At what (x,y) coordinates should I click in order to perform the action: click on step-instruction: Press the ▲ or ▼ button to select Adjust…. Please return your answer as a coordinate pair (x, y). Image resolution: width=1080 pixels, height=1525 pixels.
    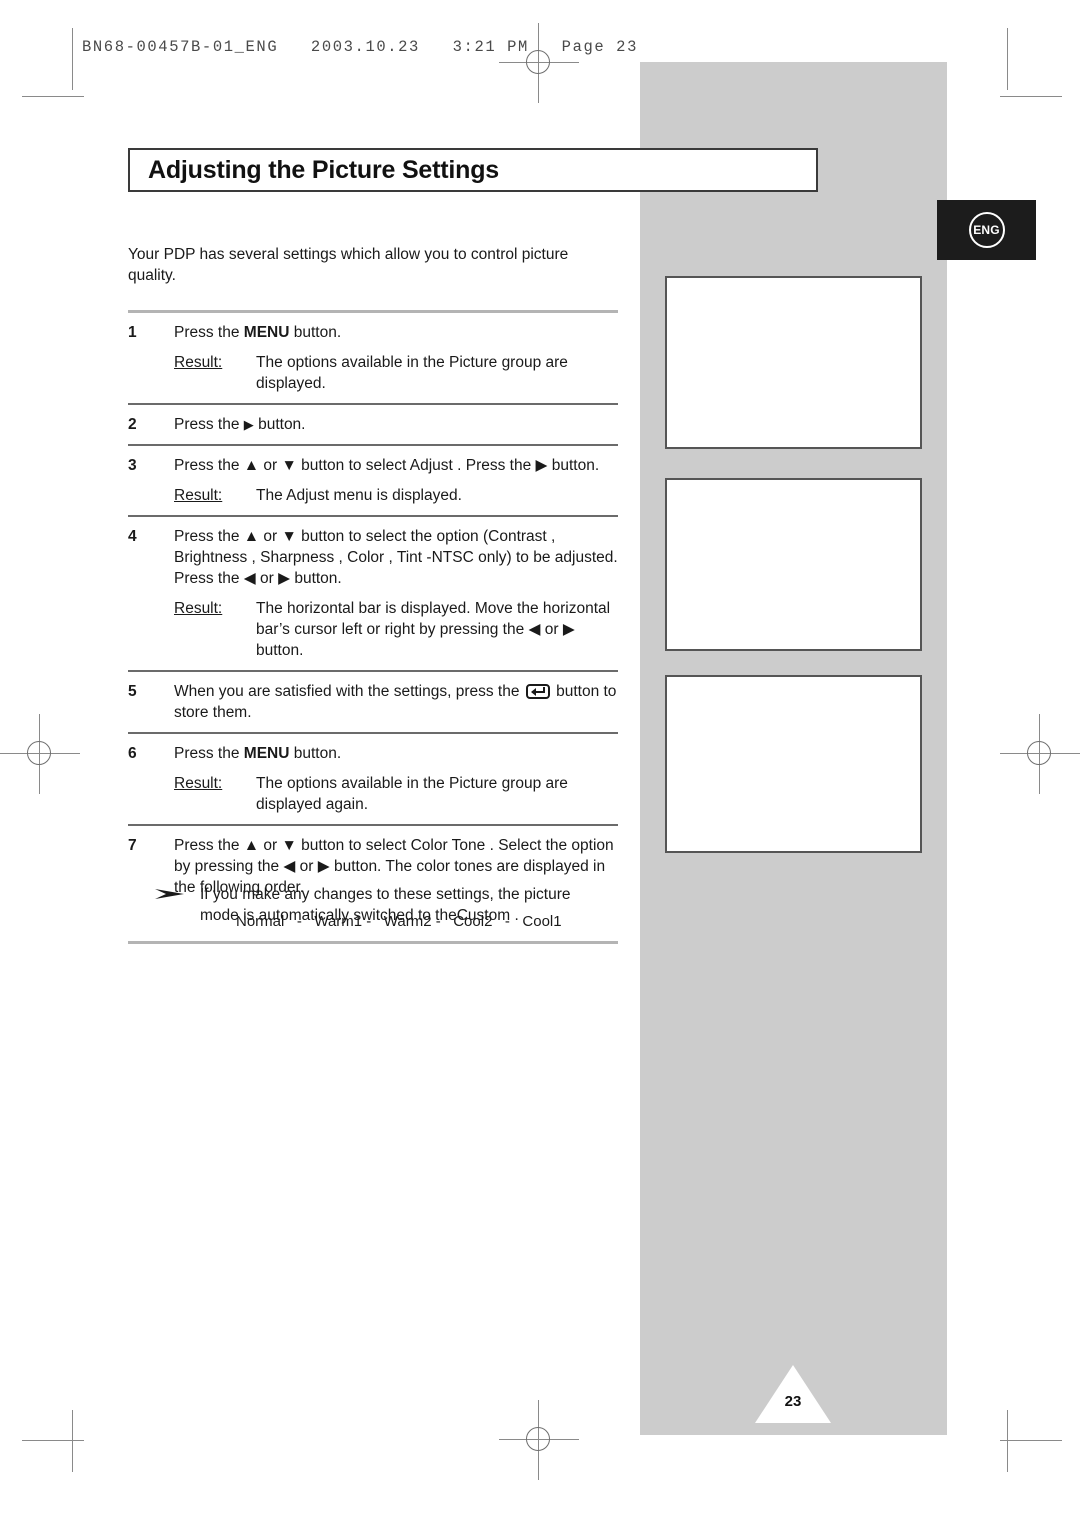
    Looking at the image, I should click on (387, 465).